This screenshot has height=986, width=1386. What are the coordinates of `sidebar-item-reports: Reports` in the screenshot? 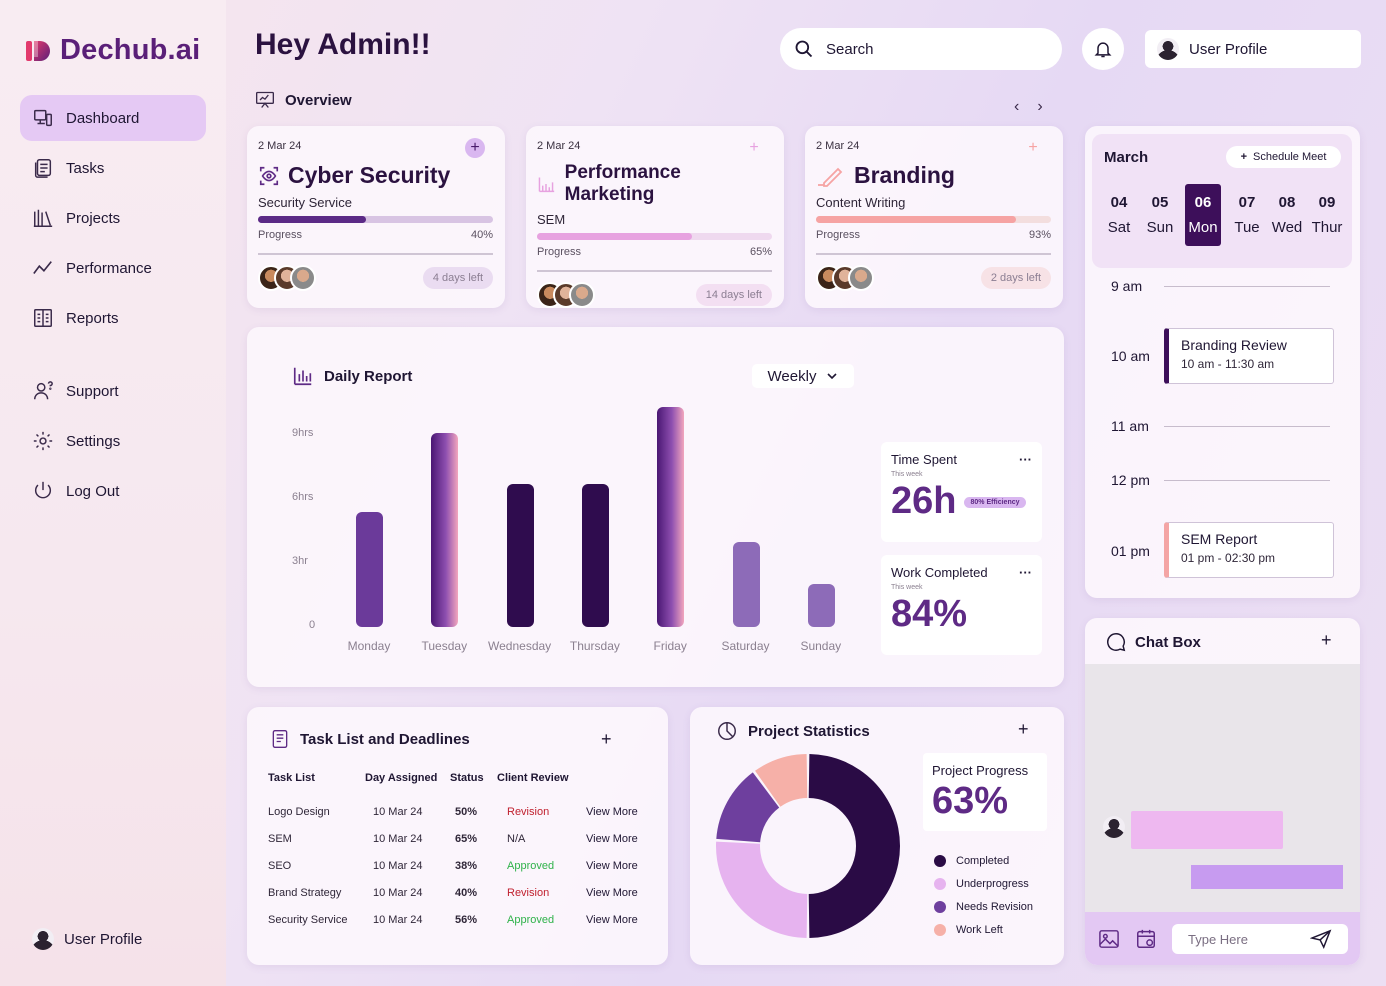 It's located at (113, 318).